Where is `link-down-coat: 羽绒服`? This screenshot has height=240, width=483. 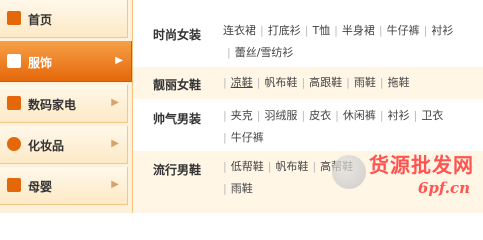
link-down-coat: 羽绒服 is located at coordinates (280, 115).